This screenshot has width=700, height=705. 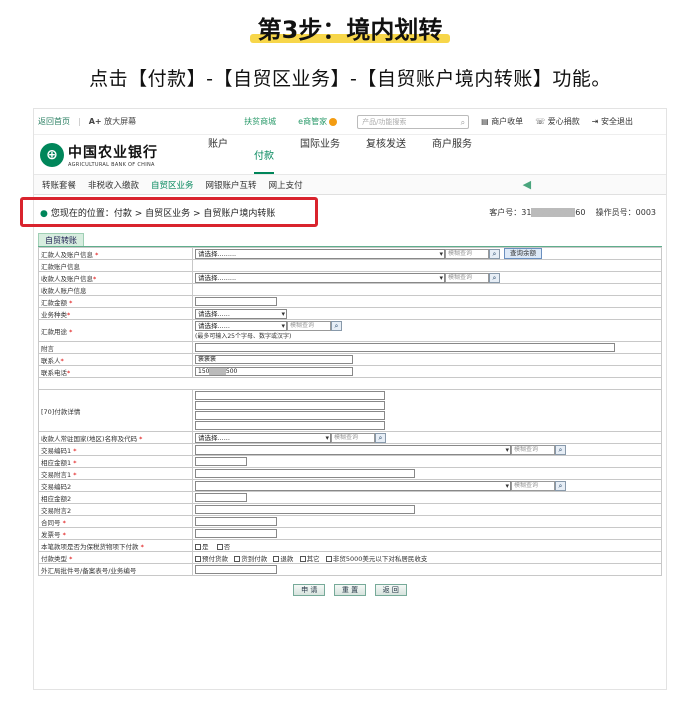 I want to click on remark-input, so click(x=405, y=347).